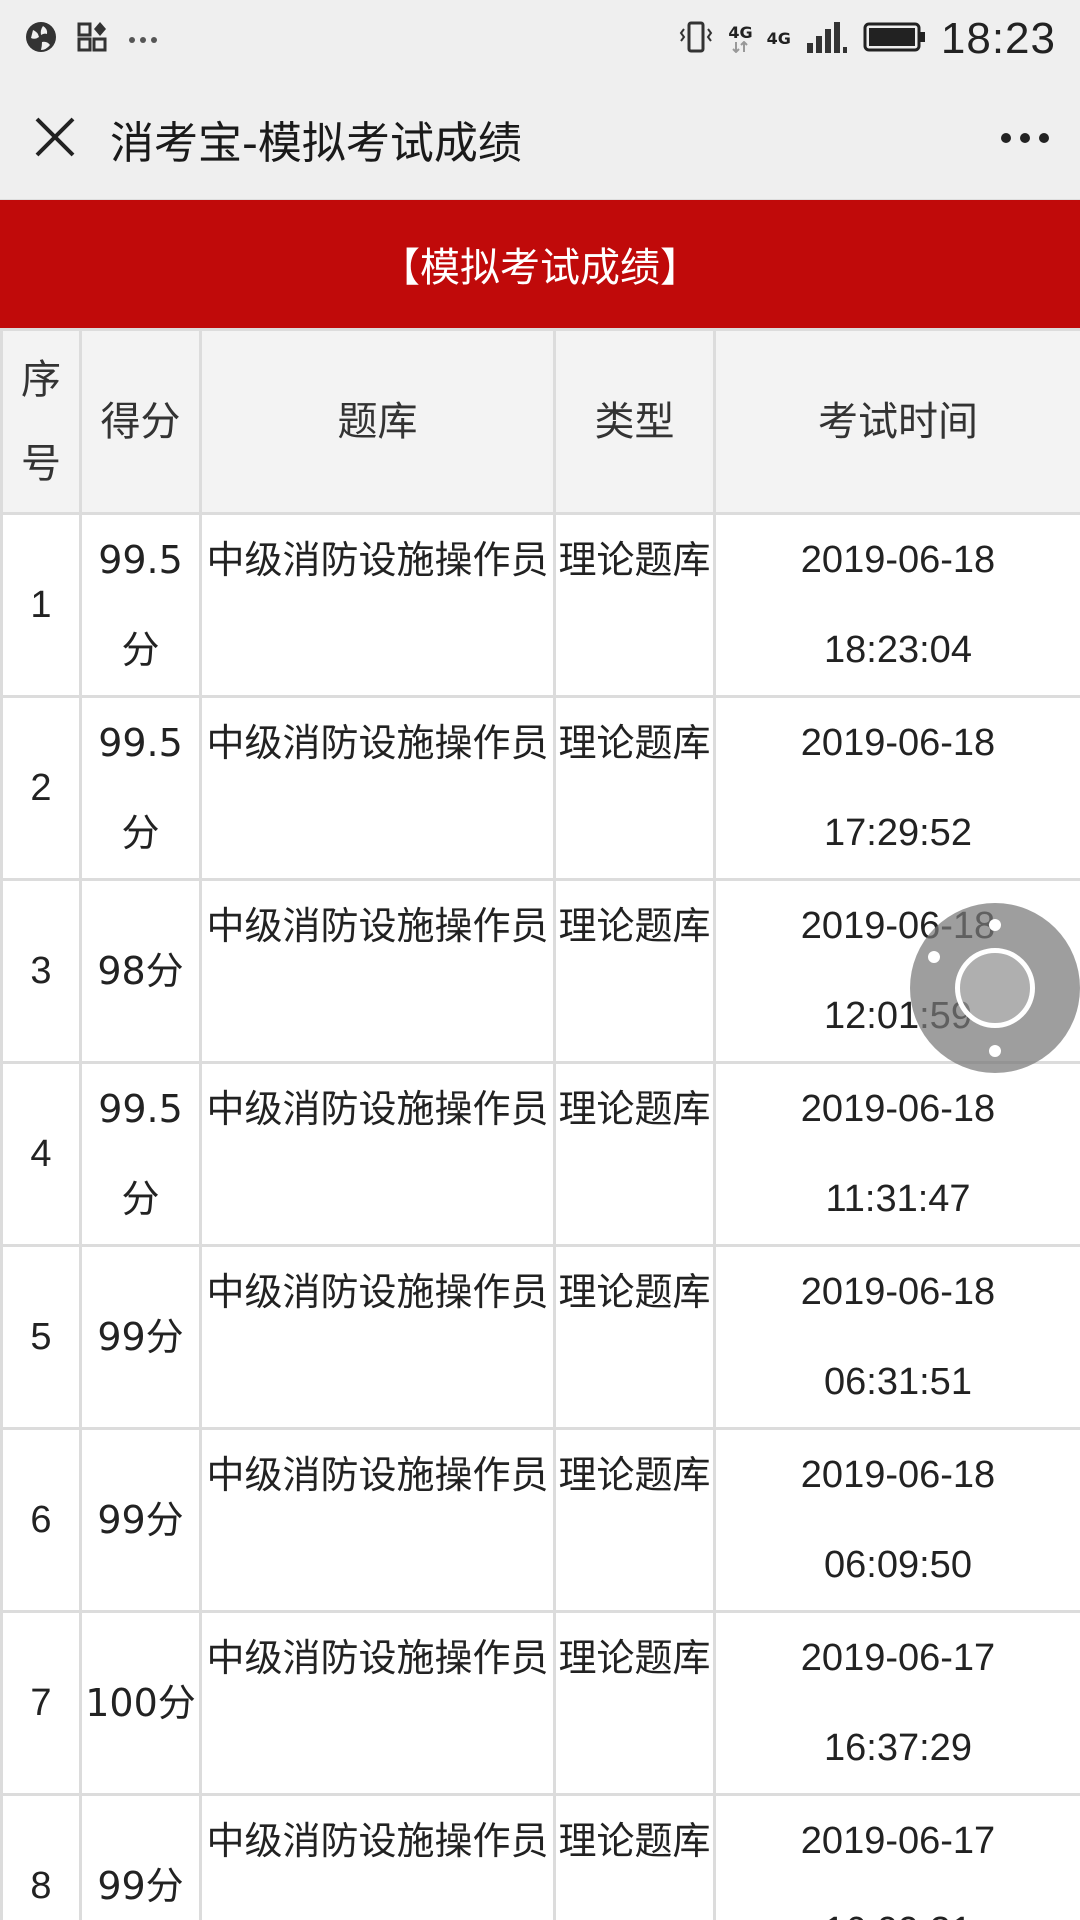 The width and height of the screenshot is (1080, 1920). Describe the element at coordinates (140, 971) in the screenshot. I see `cell-score: 98分` at that location.